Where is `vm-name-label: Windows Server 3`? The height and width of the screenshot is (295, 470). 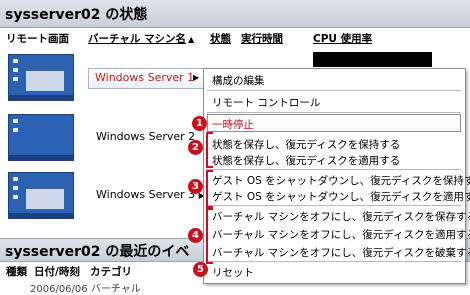
vm-name-label: Windows Server 3 is located at coordinates (146, 194).